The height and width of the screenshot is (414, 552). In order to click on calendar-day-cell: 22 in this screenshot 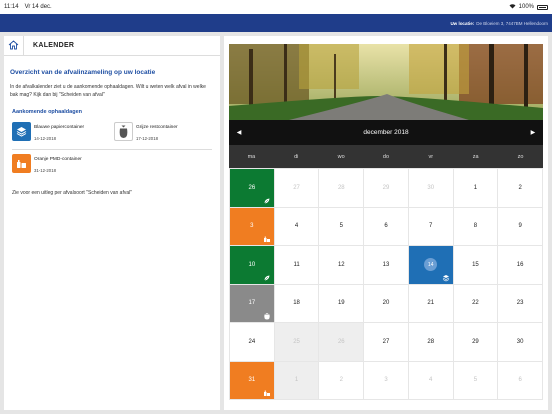, I will do `click(476, 303)`.